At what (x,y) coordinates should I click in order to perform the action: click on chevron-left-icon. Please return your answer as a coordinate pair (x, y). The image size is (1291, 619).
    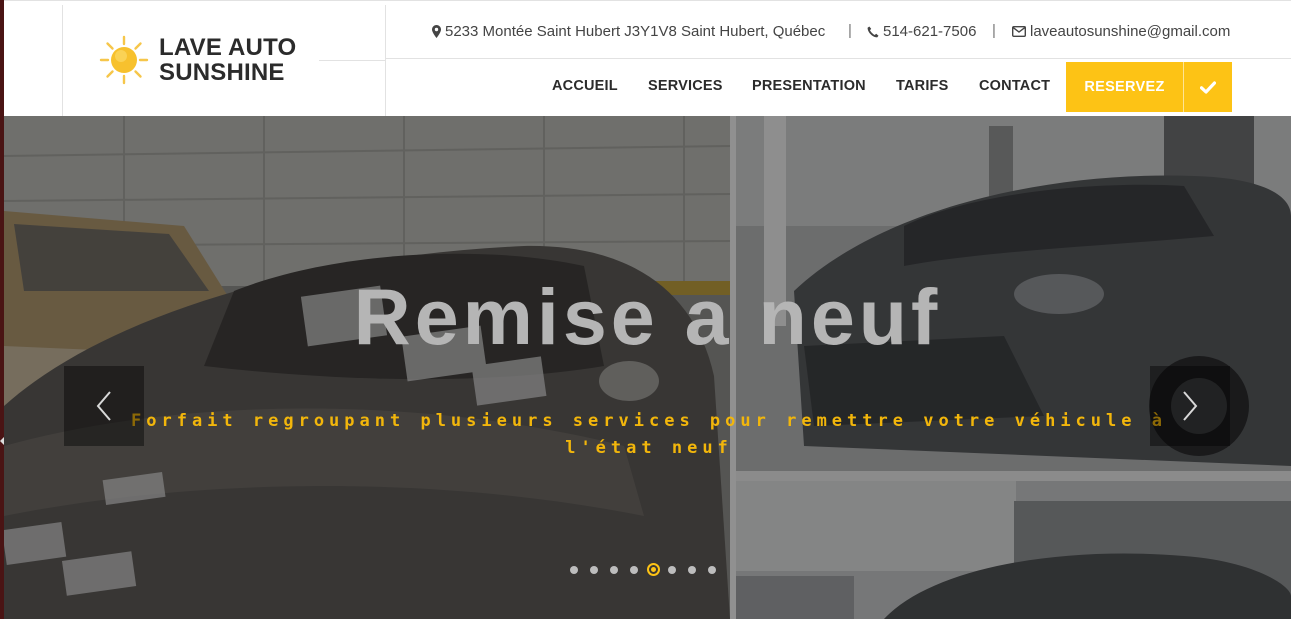
    Looking at the image, I should click on (103, 406).